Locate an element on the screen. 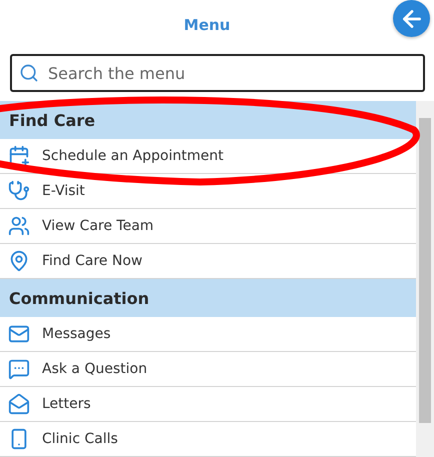 Image resolution: width=434 pixels, height=457 pixels. chat-bubble-icon is located at coordinates (19, 369).